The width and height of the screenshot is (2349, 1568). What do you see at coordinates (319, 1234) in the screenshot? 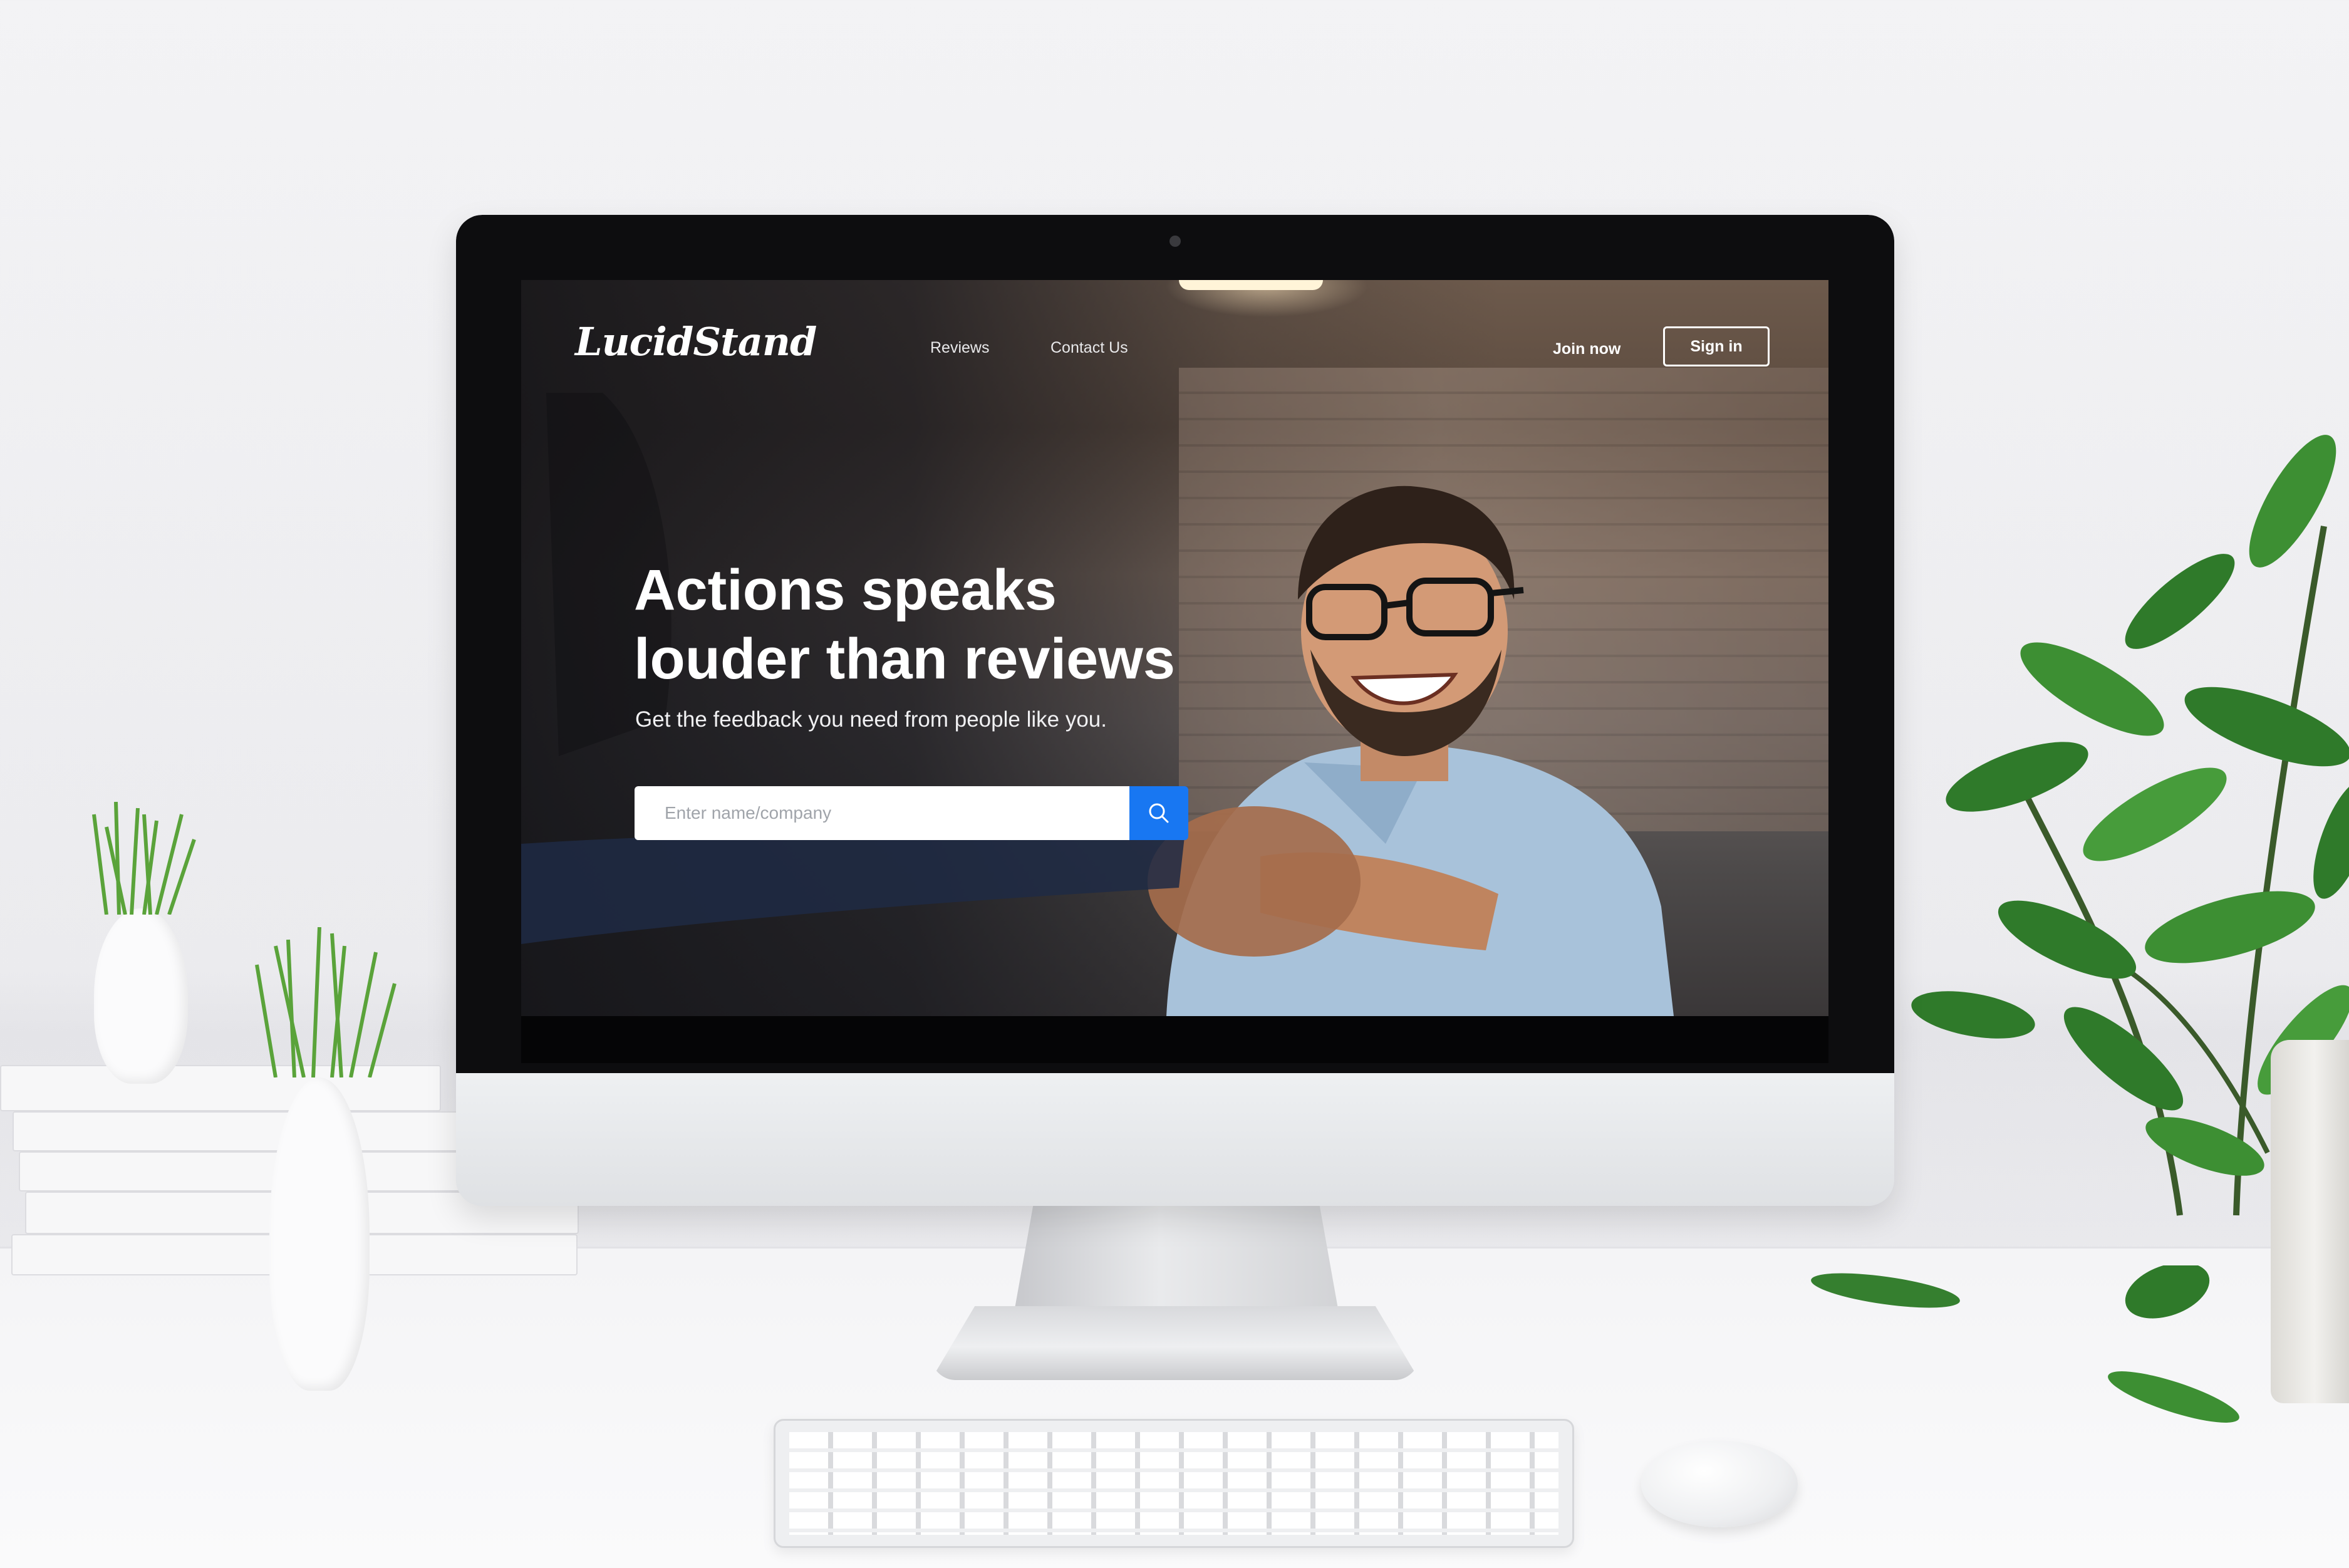
I see `figurine-right` at bounding box center [319, 1234].